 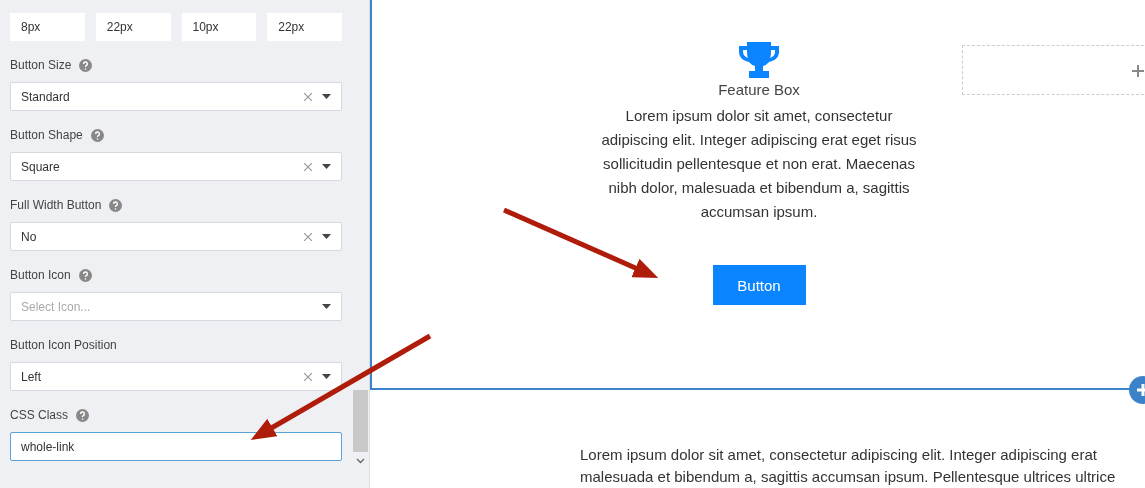 What do you see at coordinates (40, 275) in the screenshot?
I see `field-label: Button Icon` at bounding box center [40, 275].